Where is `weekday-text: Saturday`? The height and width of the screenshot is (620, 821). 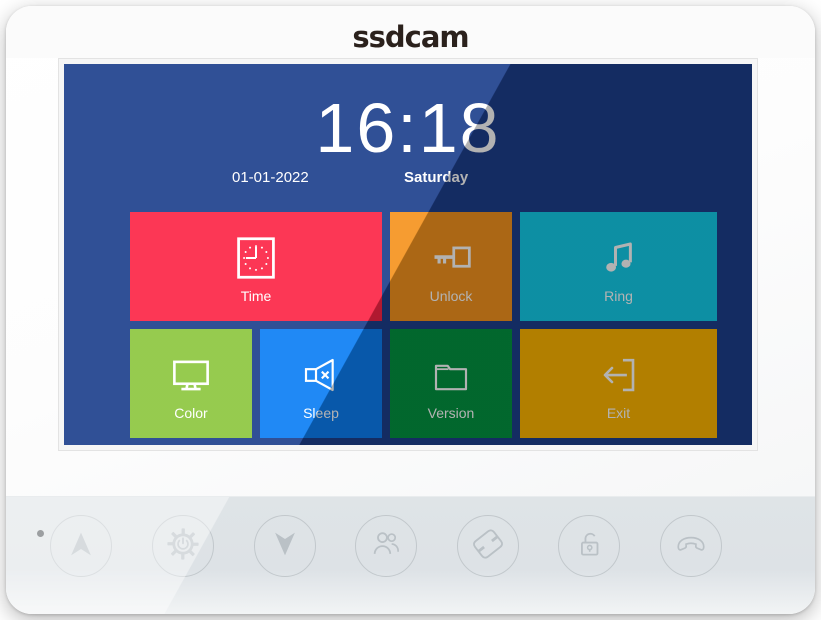 weekday-text: Saturday is located at coordinates (436, 177).